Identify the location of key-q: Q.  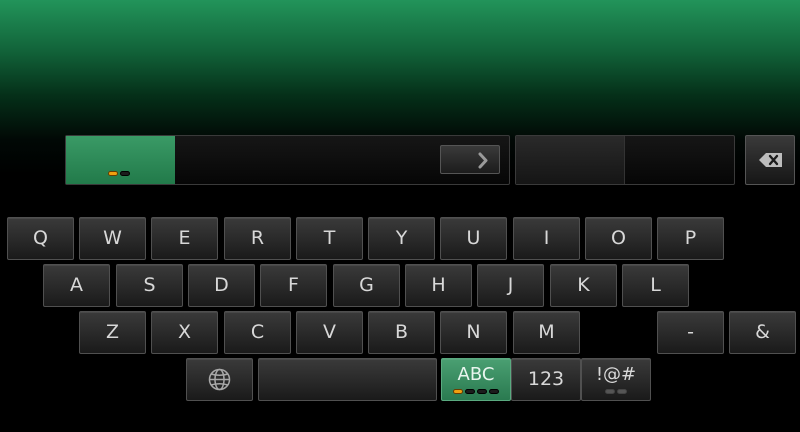
(40, 238).